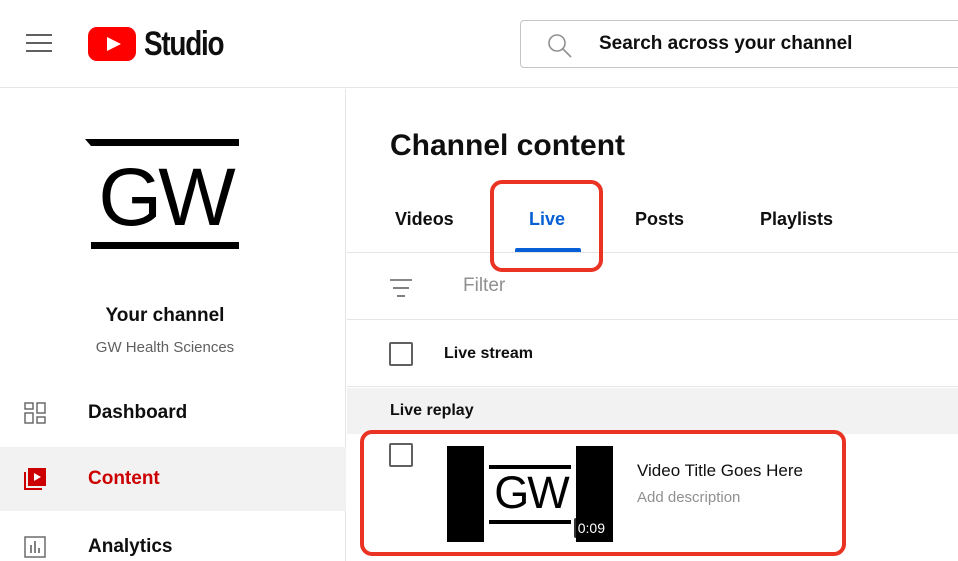  I want to click on section-label-live-replay: Live replay, so click(432, 410).